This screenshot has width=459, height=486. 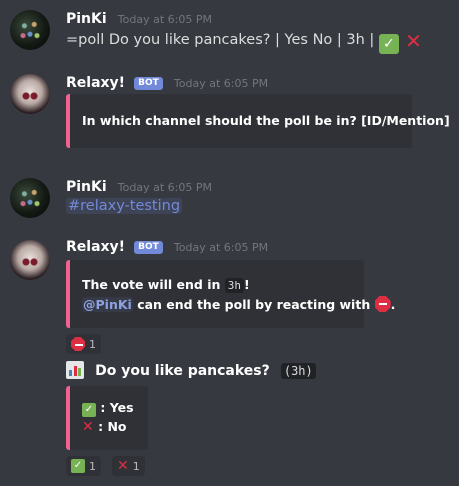 I want to click on embed-text: can end the poll by reacting with, so click(x=254, y=304).